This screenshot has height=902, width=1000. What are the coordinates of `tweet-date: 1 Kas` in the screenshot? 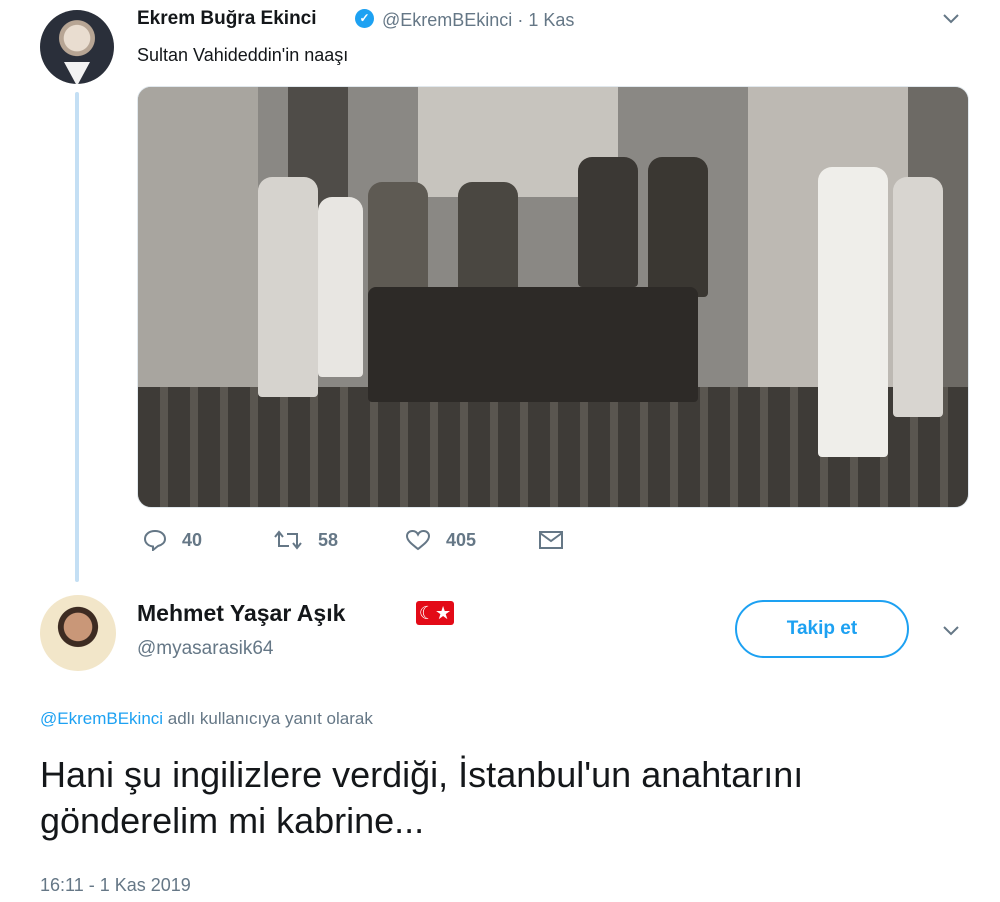 It's located at (551, 20).